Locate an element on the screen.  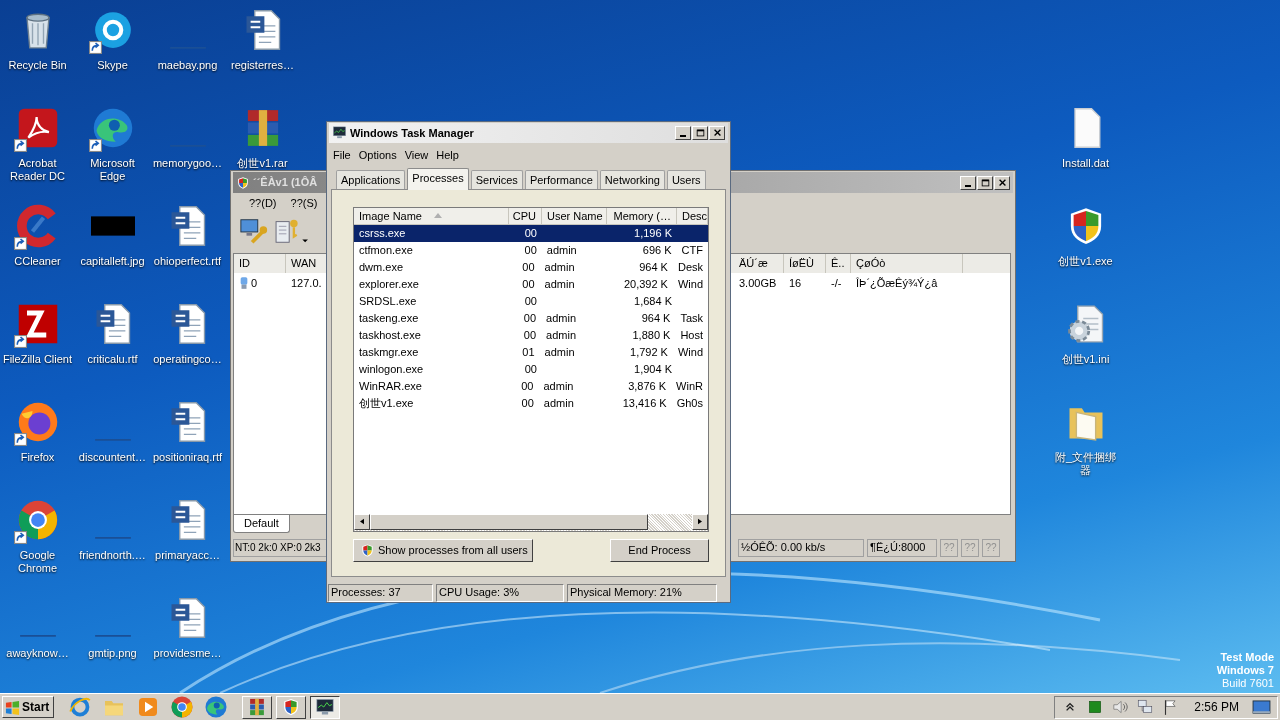
menu-item: ??(D) is located at coordinates (263, 203).